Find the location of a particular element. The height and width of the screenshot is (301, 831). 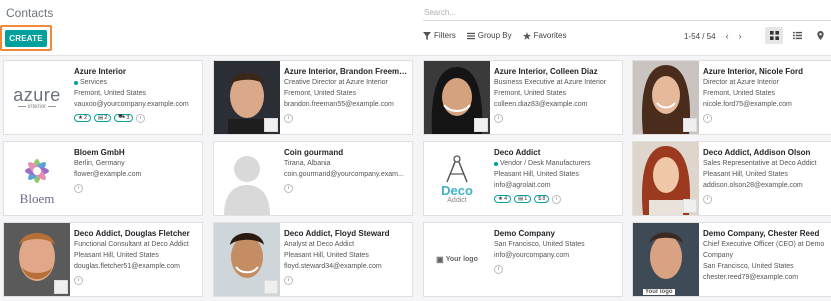

kanban-view-button is located at coordinates (774, 35).